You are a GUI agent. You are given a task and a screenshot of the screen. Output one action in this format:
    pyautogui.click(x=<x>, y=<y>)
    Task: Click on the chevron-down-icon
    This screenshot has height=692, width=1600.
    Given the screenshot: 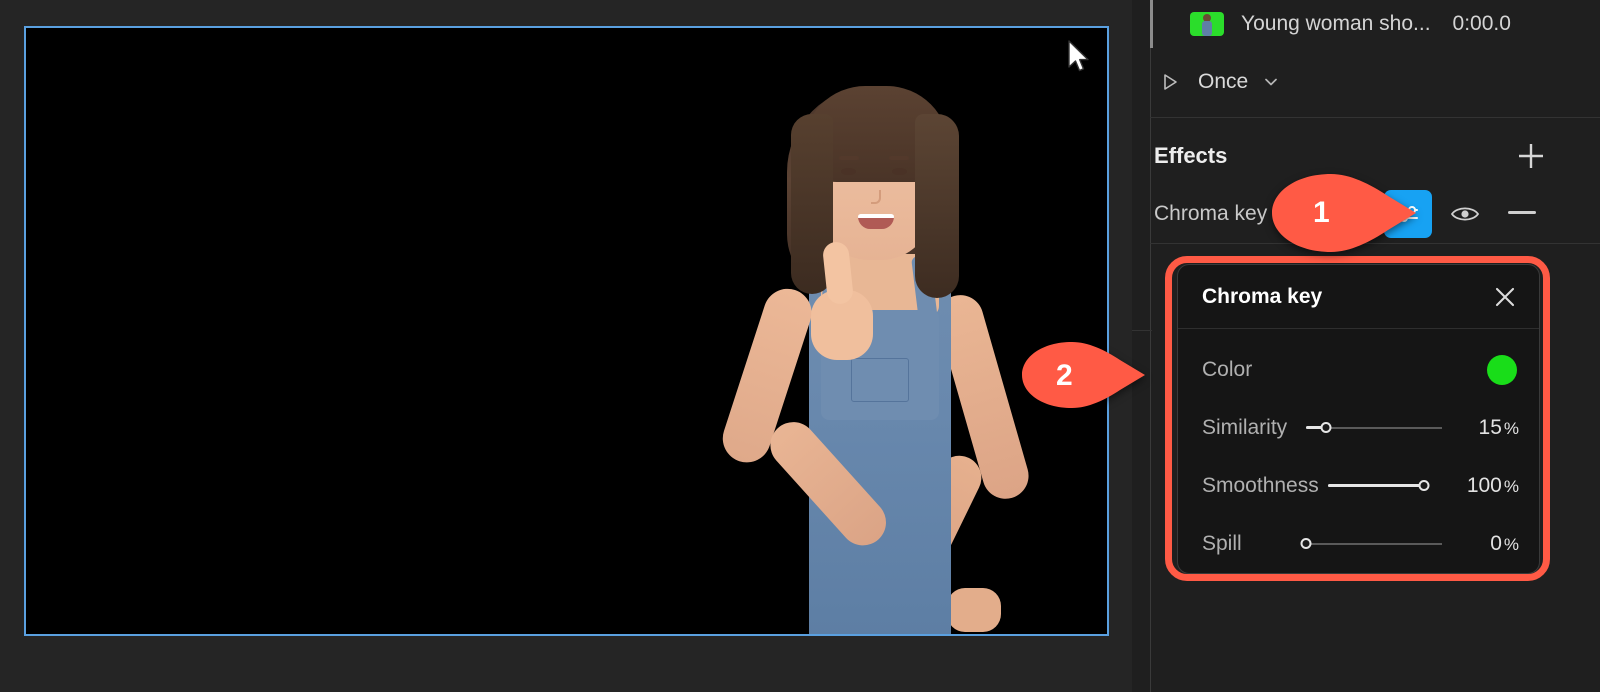 What is the action you would take?
    pyautogui.click(x=1271, y=82)
    